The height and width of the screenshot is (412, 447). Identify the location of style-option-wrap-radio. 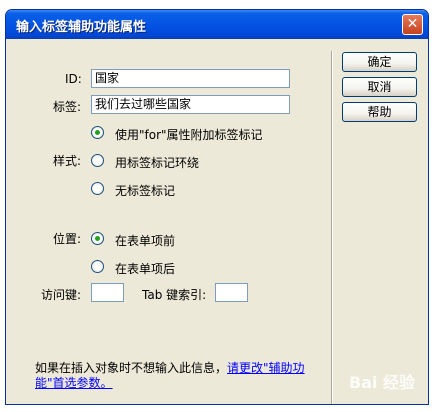
(97, 160).